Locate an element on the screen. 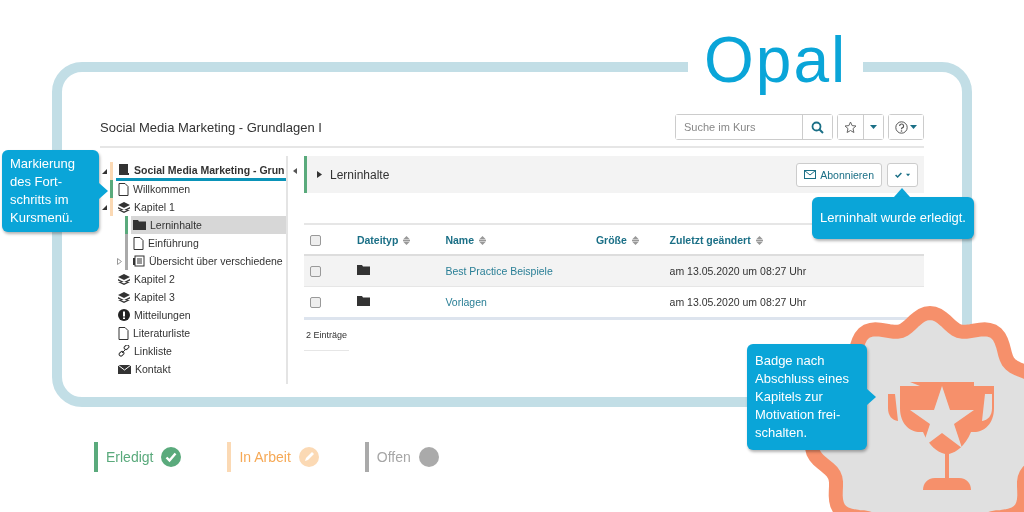  menu-item: Einführung is located at coordinates (208, 243).